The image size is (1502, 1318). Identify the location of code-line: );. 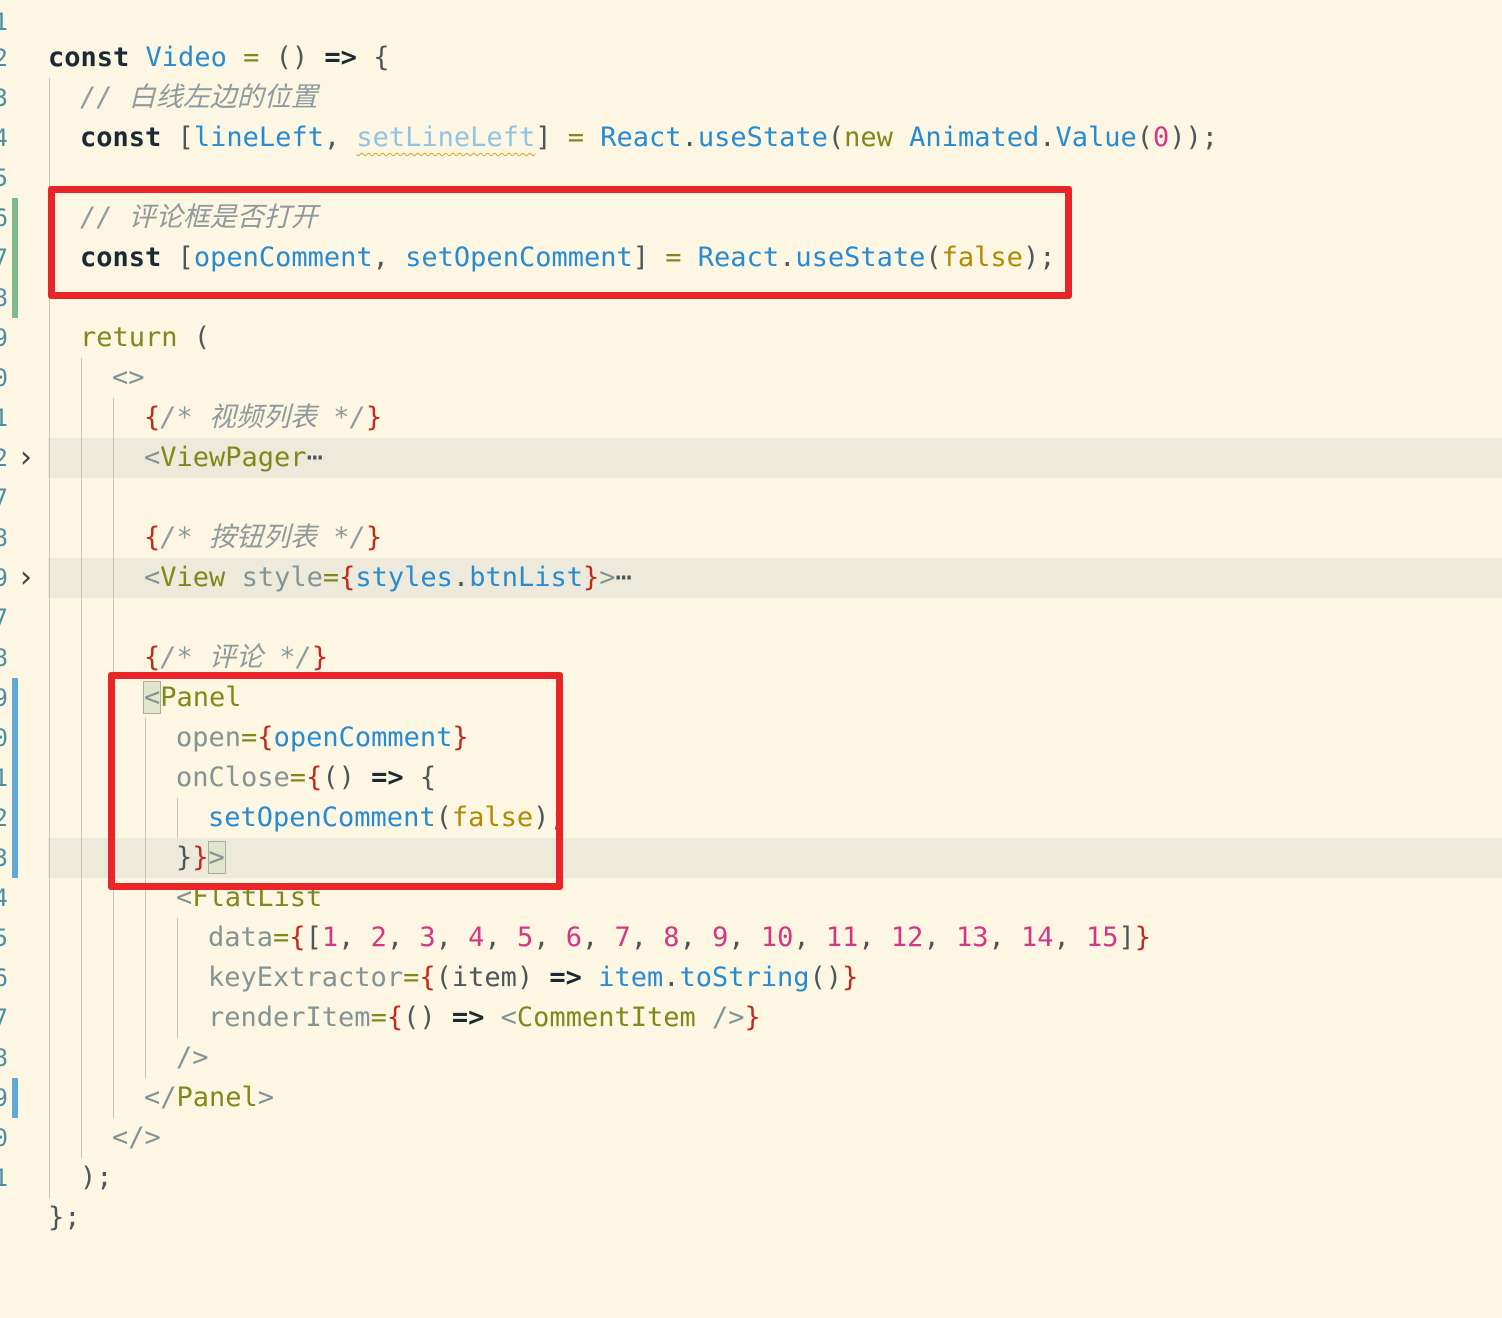
(96, 1177).